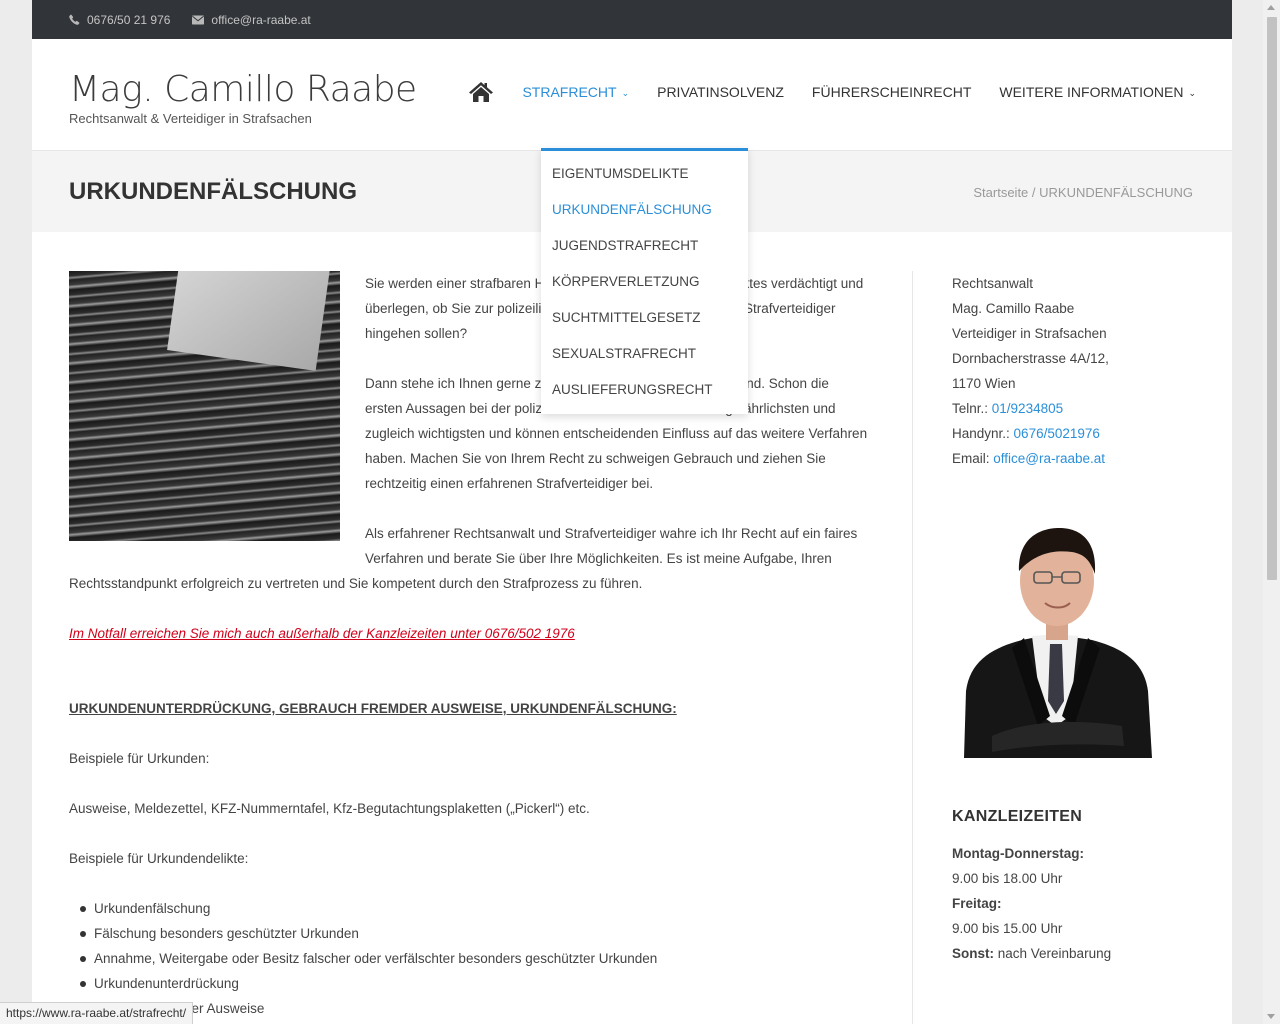 This screenshot has height=1024, width=1280. What do you see at coordinates (1027, 408) in the screenshot?
I see `tel-link: 01/9234805` at bounding box center [1027, 408].